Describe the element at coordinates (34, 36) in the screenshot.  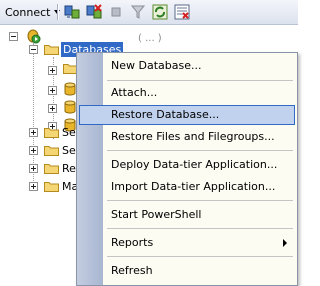
I see `server-icon` at that location.